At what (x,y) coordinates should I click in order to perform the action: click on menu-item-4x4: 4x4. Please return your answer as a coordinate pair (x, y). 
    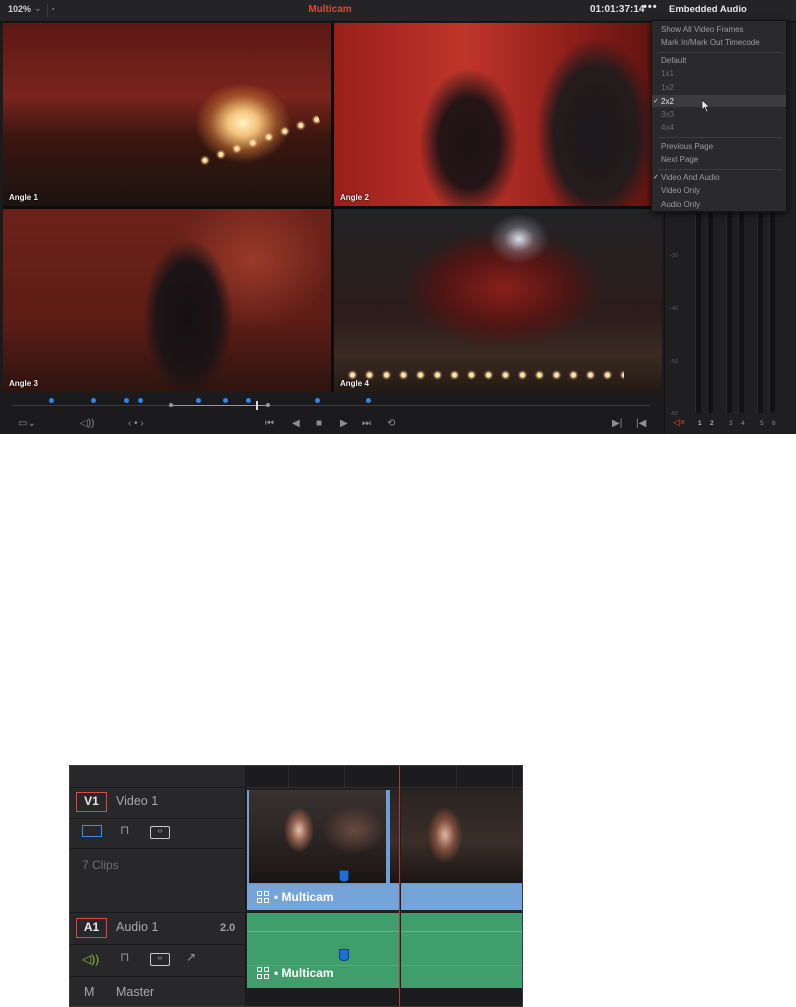
    Looking at the image, I should click on (667, 127).